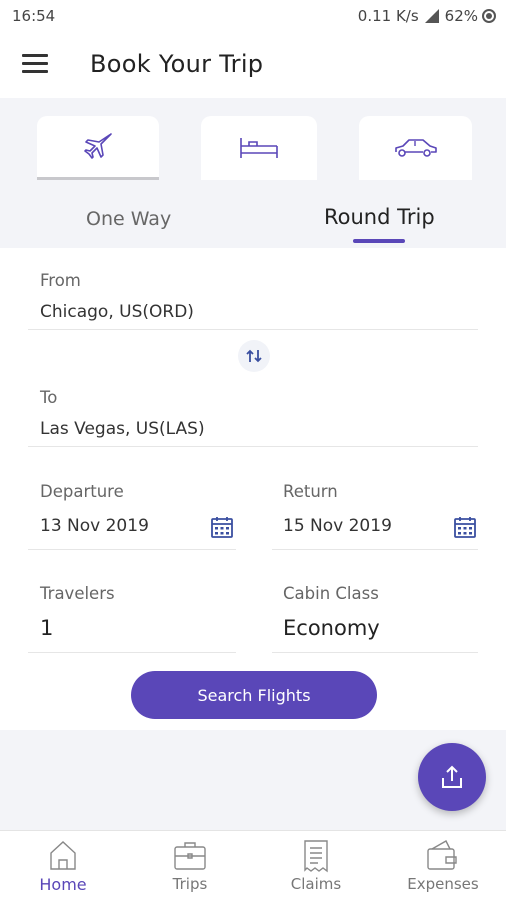  I want to click on nav-claims-label: Claims, so click(316, 884).